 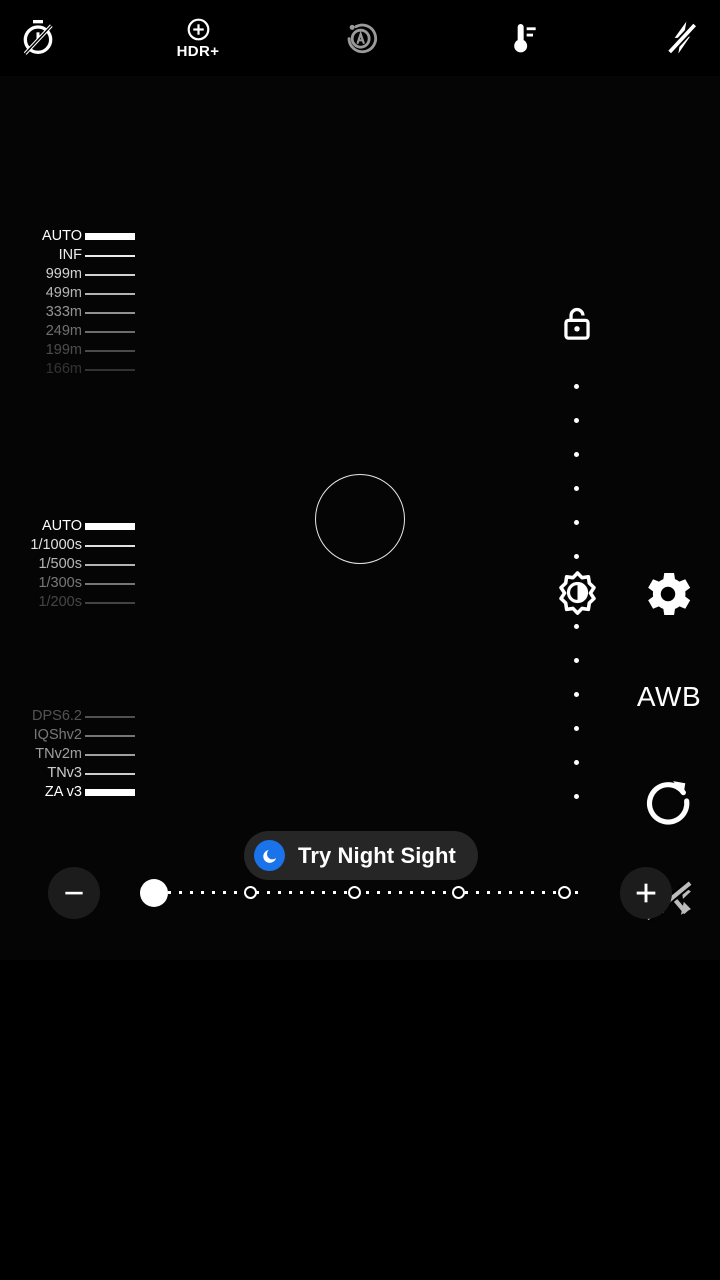 I want to click on reset-rotate-button, so click(x=668, y=801).